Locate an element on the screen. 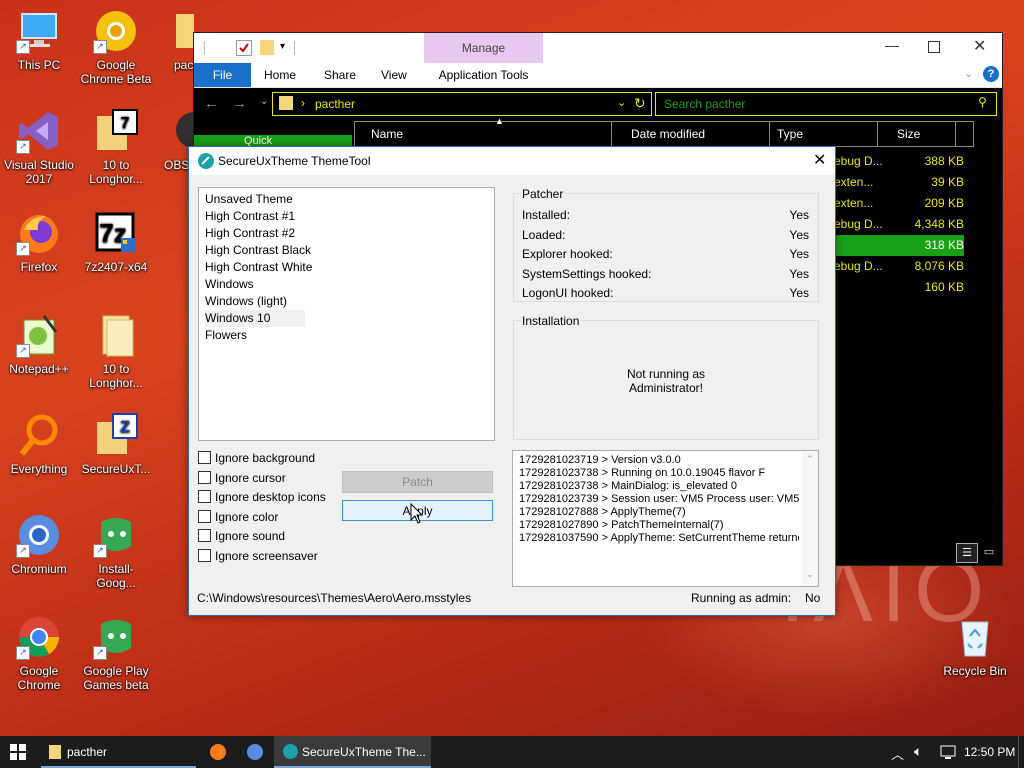  details-view-icon: ☰ is located at coordinates (967, 553).